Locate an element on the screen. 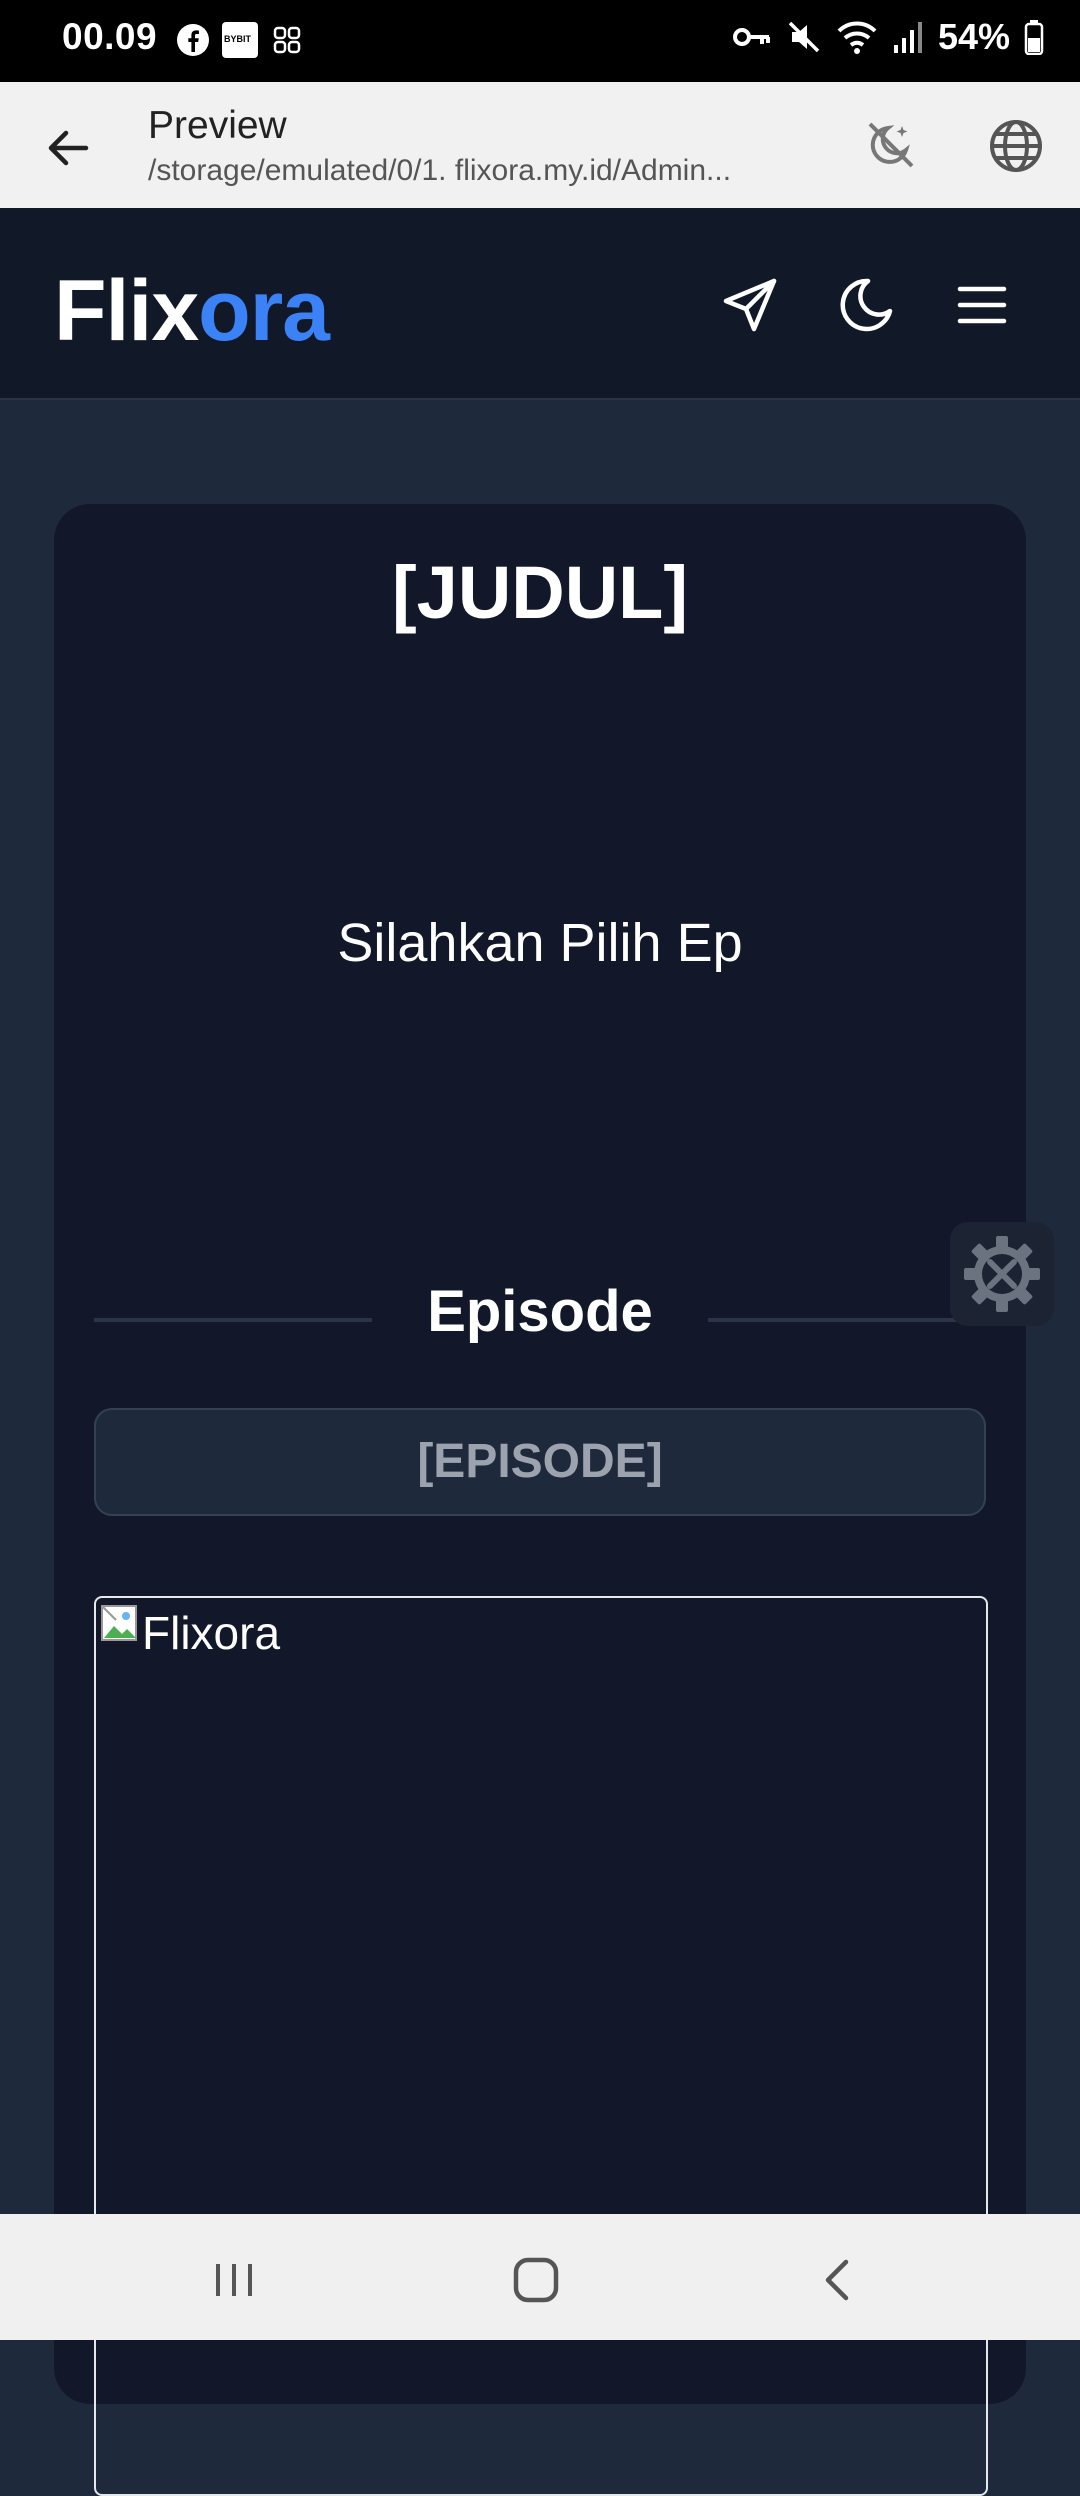 Image resolution: width=1080 pixels, height=2496 pixels. grid-app-icon is located at coordinates (287, 40).